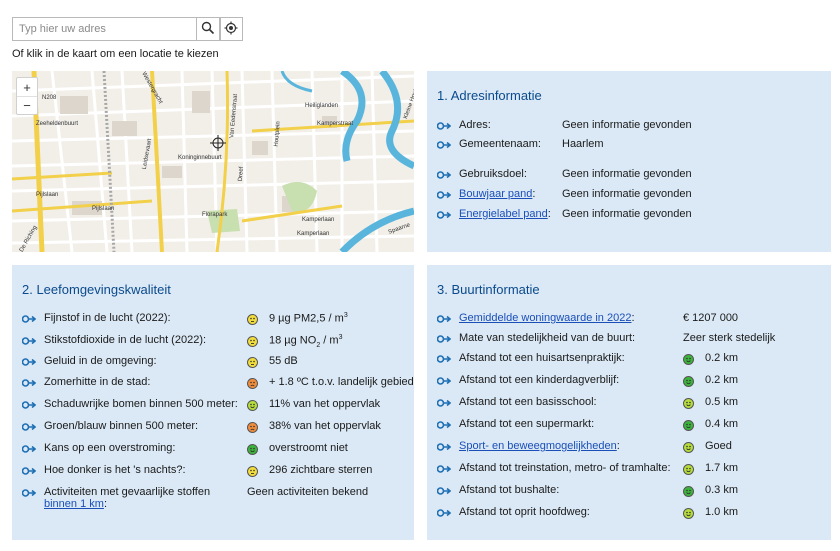 The image size is (840, 551). I want to click on info-row: Gebruiksdoel: Geen informatie gevonden, so click(629, 175).